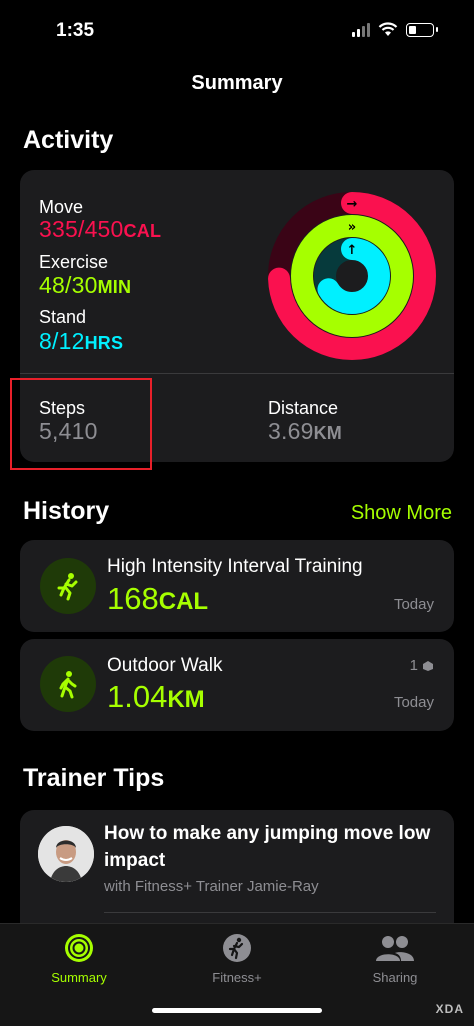 This screenshot has width=474, height=1026. What do you see at coordinates (68, 684) in the screenshot?
I see `walk-icon` at bounding box center [68, 684].